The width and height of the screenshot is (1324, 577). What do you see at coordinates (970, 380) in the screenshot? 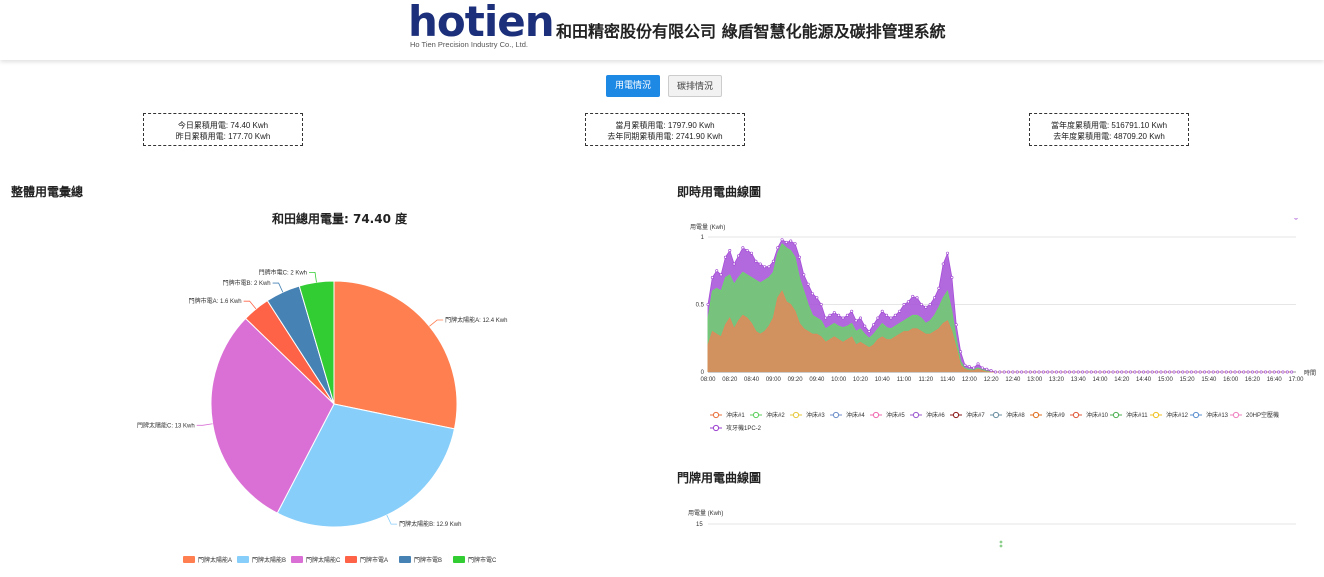
I see `realtime-x-tick: 12:00` at bounding box center [970, 380].